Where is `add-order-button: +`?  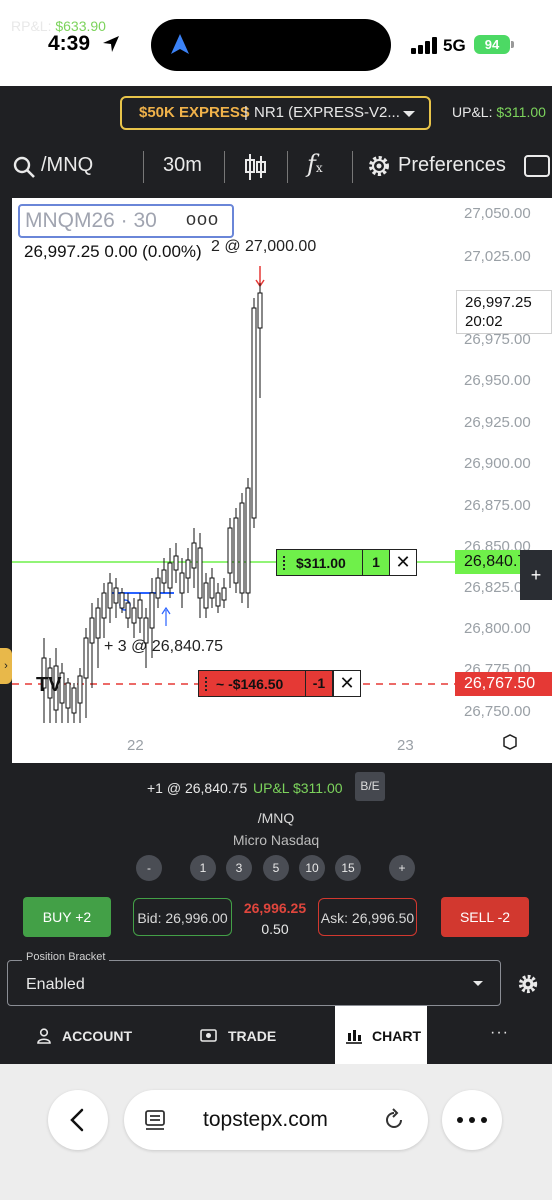
add-order-button: + is located at coordinates (536, 575).